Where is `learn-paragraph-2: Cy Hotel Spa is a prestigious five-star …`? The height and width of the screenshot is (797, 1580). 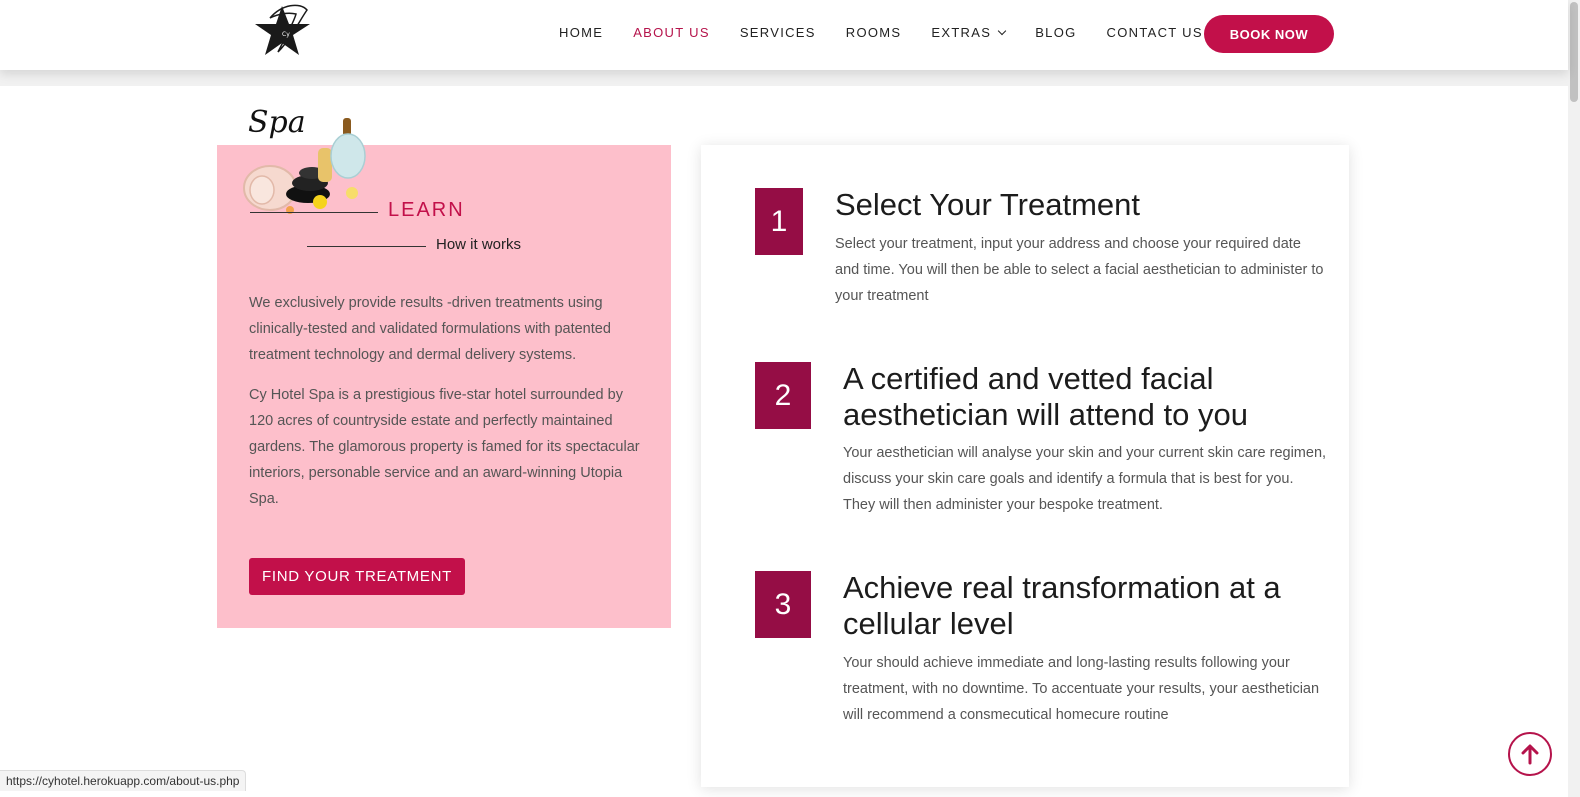 learn-paragraph-2: Cy Hotel Spa is a prestigious five-star … is located at coordinates (444, 447).